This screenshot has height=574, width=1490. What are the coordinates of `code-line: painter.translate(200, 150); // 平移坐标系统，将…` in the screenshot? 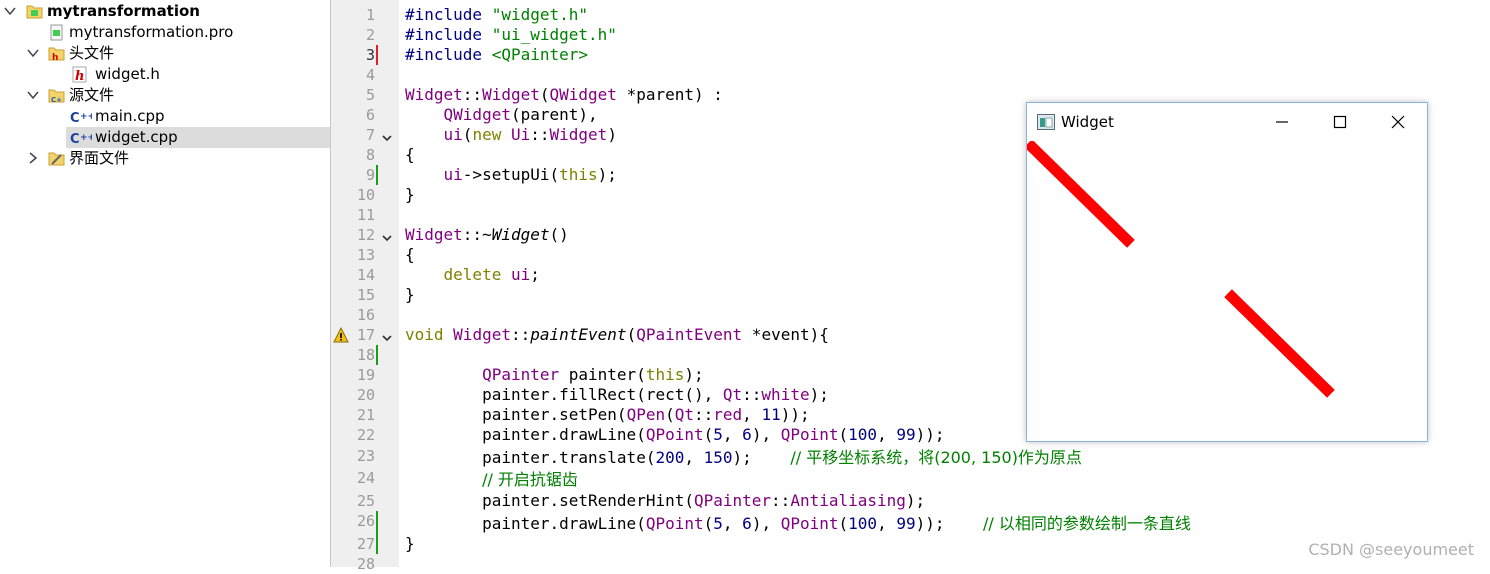 It's located at (743, 457).